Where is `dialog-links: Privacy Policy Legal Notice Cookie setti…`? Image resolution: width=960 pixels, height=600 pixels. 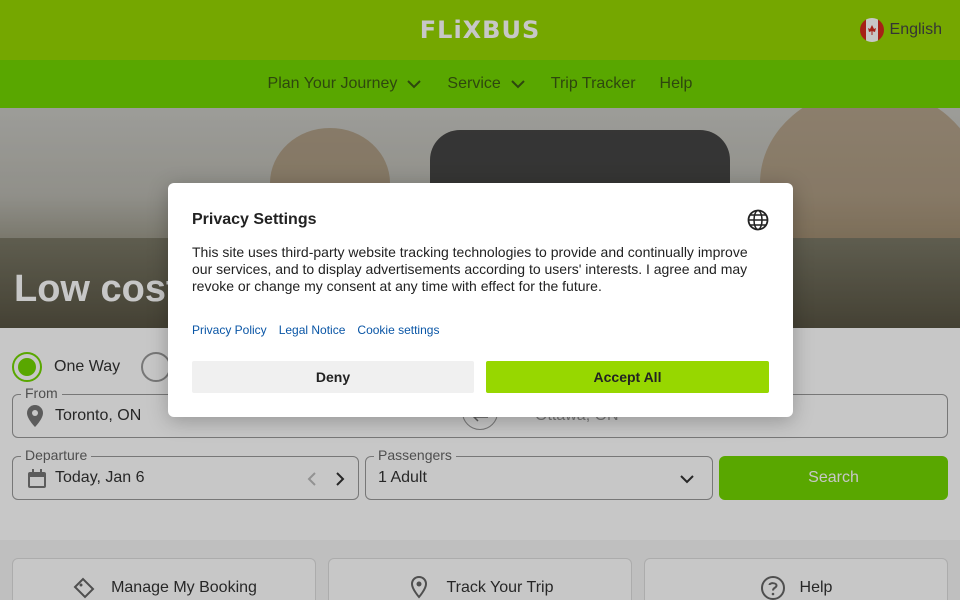 dialog-links: Privacy Policy Legal Notice Cookie setti… is located at coordinates (315, 330).